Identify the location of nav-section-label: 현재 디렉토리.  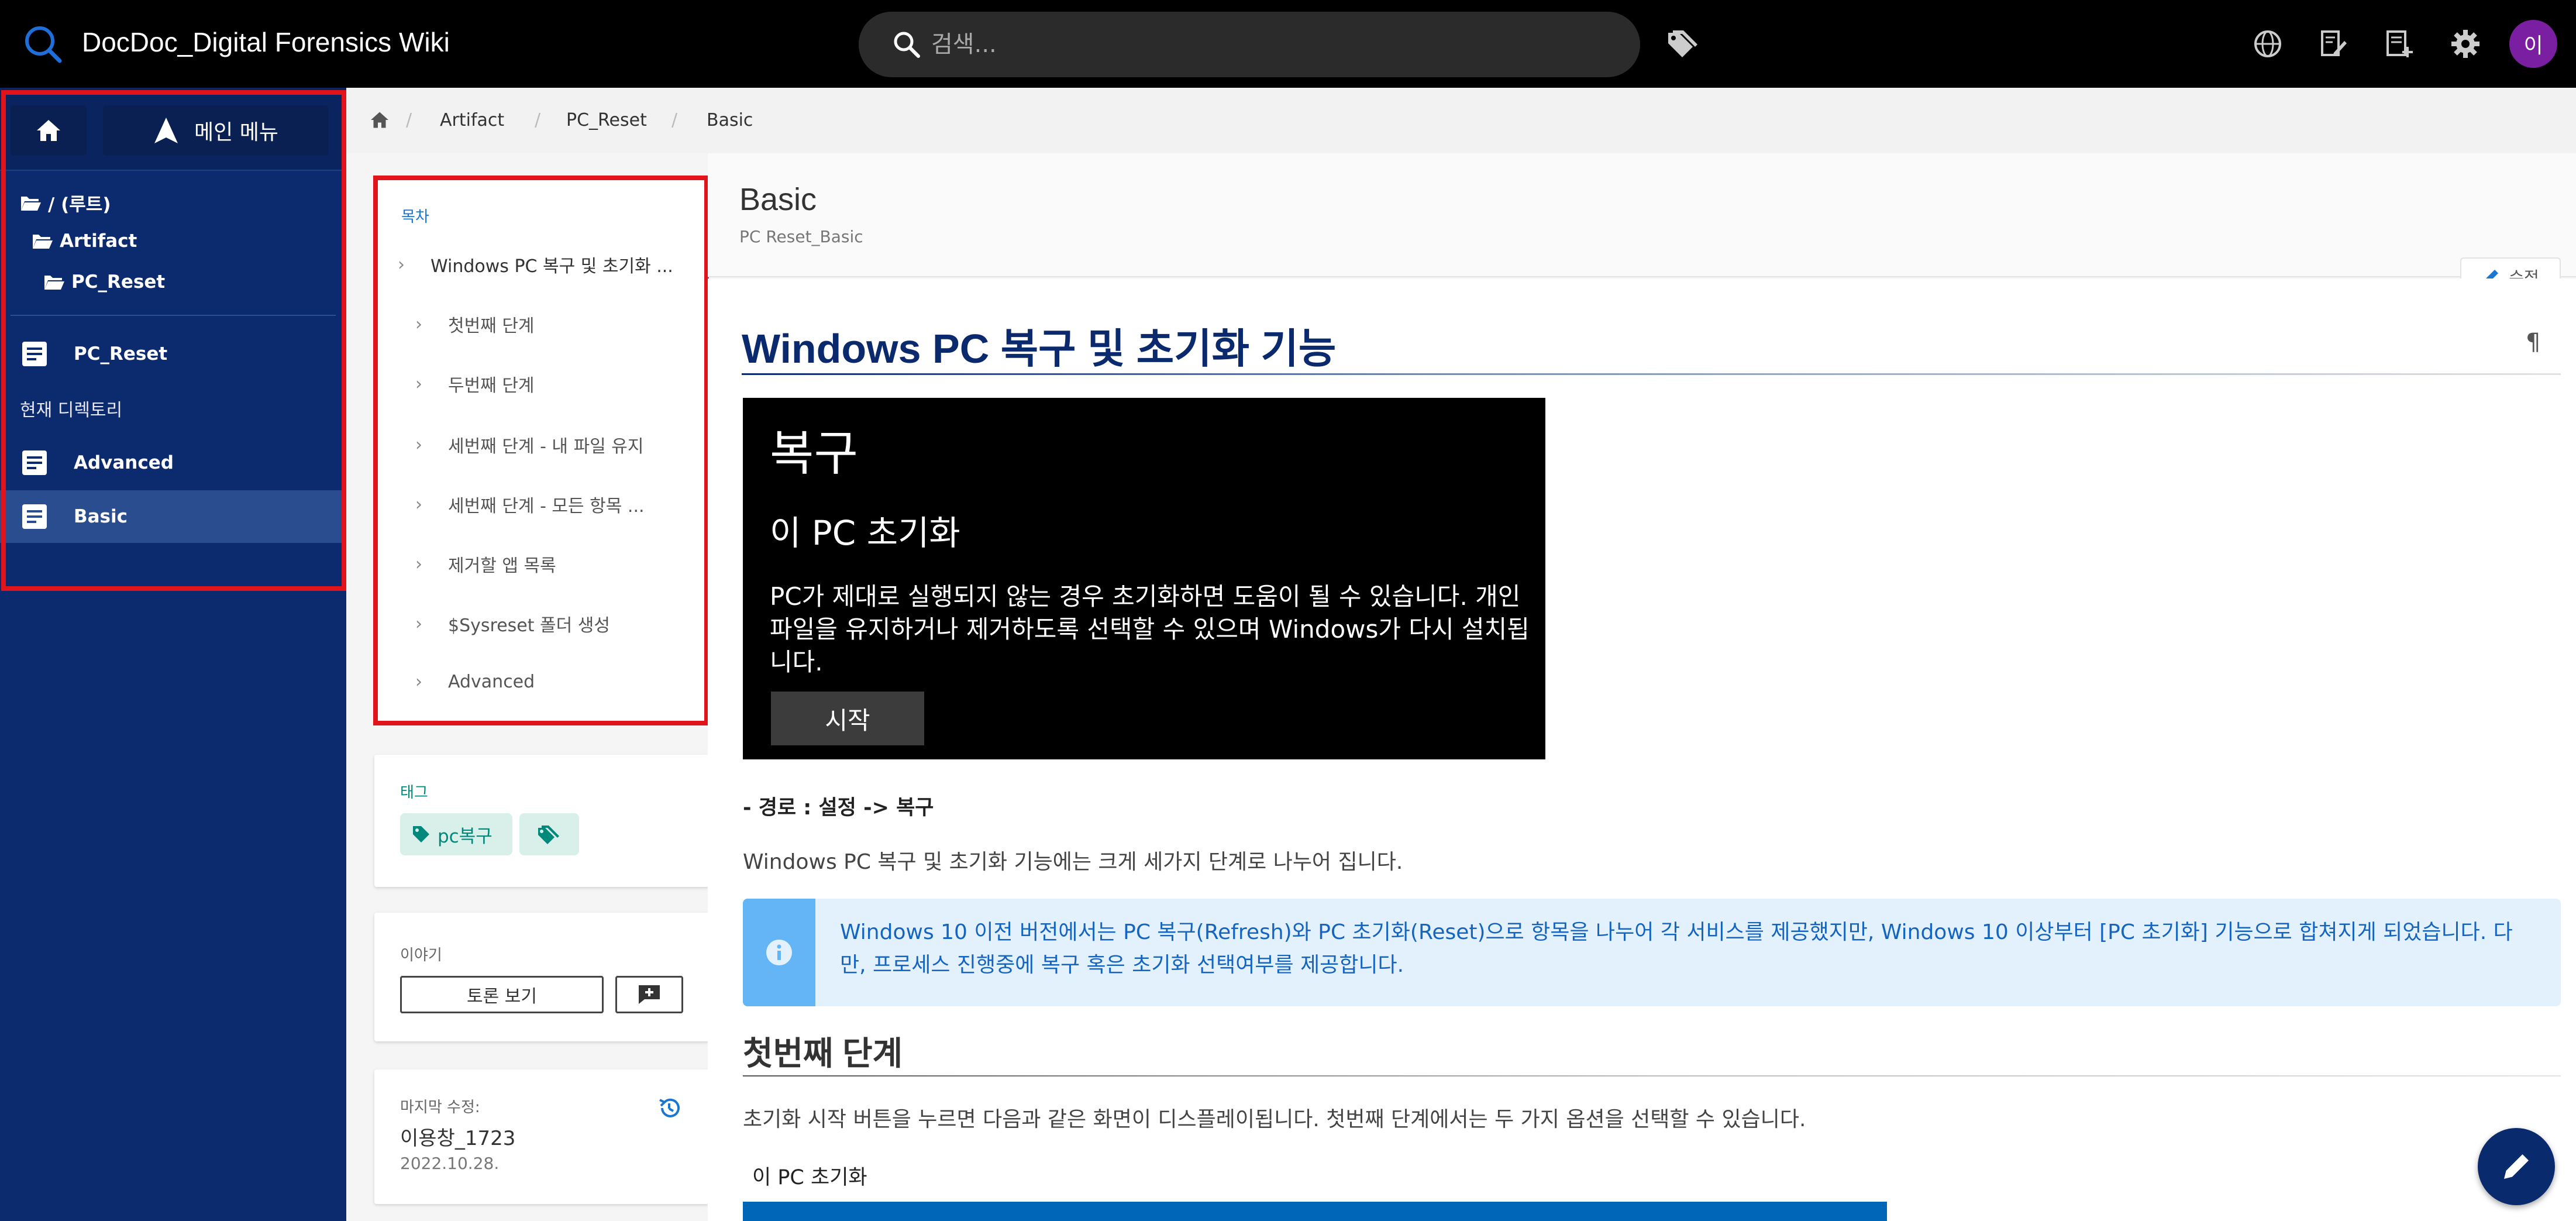
(71, 410).